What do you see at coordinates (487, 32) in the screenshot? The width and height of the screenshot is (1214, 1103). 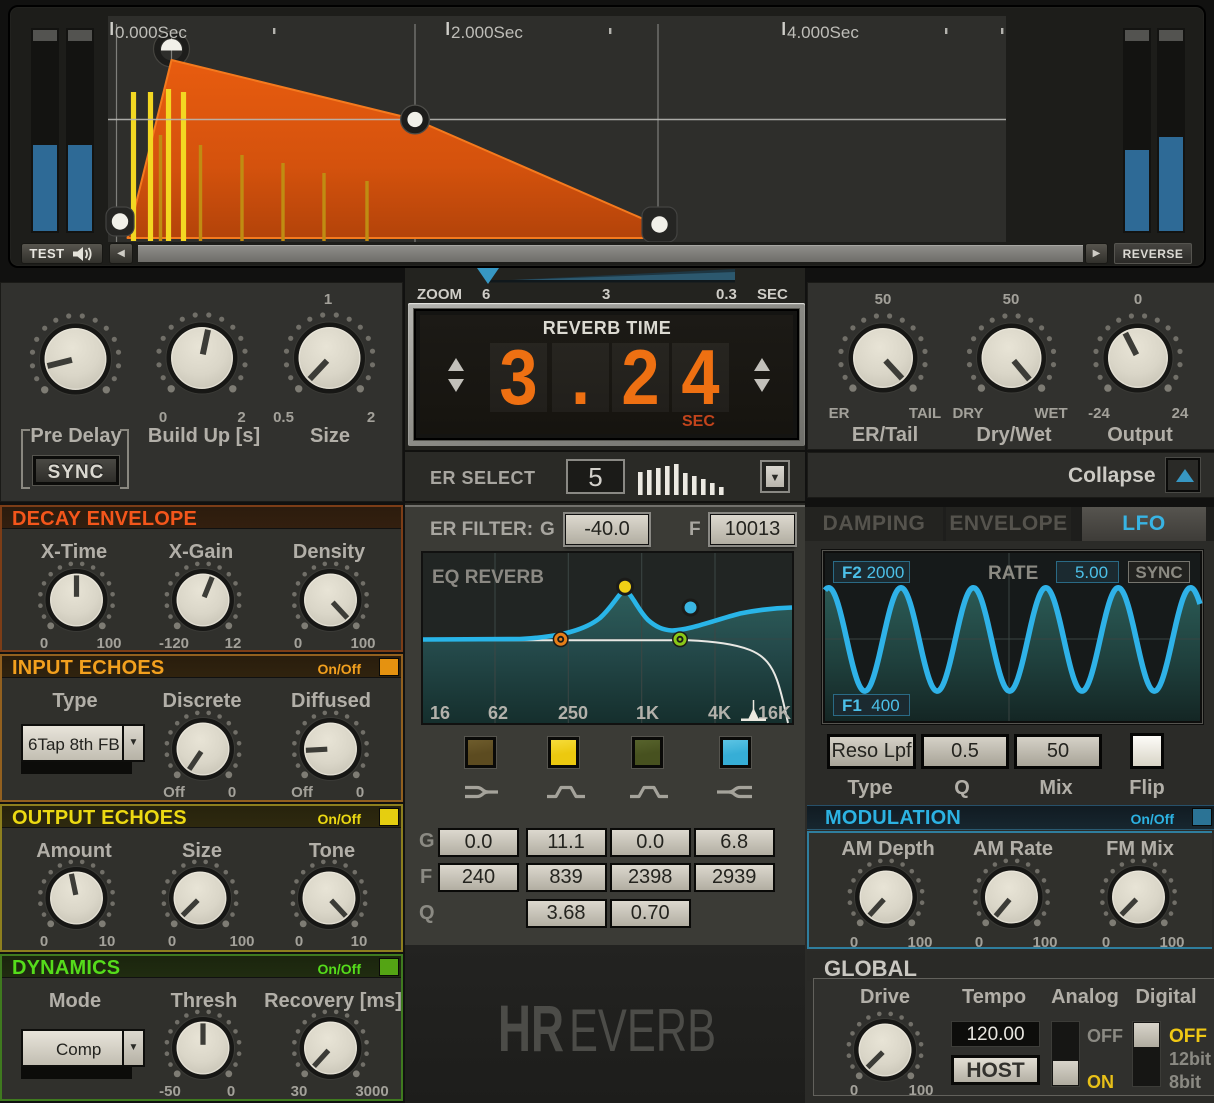 I see `svg-text: 2.000Sec` at bounding box center [487, 32].